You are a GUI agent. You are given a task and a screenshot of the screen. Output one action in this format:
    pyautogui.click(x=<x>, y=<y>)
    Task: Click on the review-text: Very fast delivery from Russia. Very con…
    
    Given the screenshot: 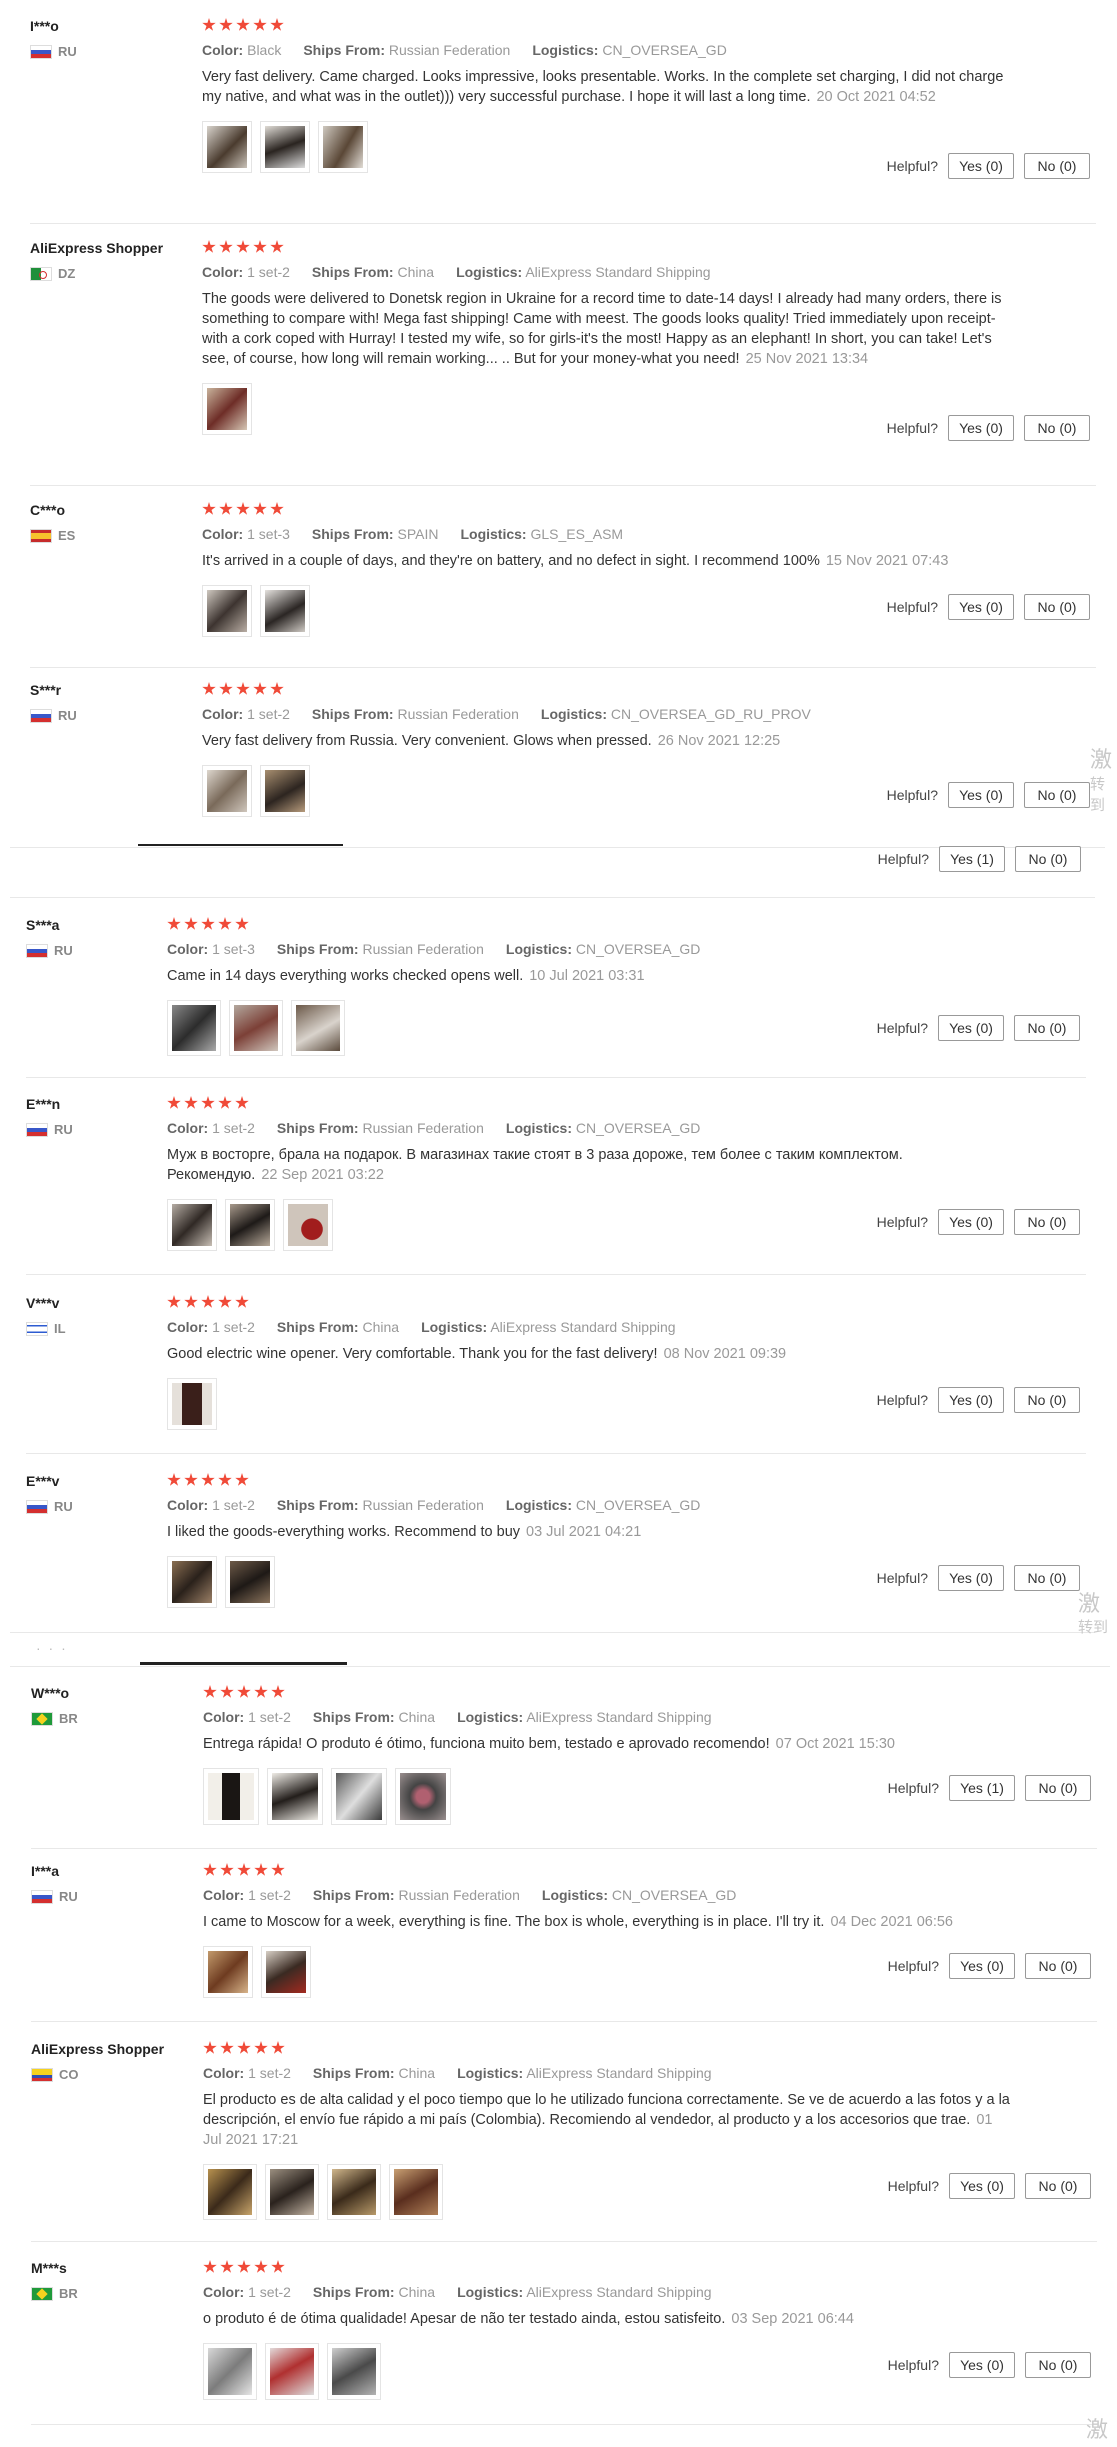 What is the action you would take?
    pyautogui.click(x=491, y=741)
    